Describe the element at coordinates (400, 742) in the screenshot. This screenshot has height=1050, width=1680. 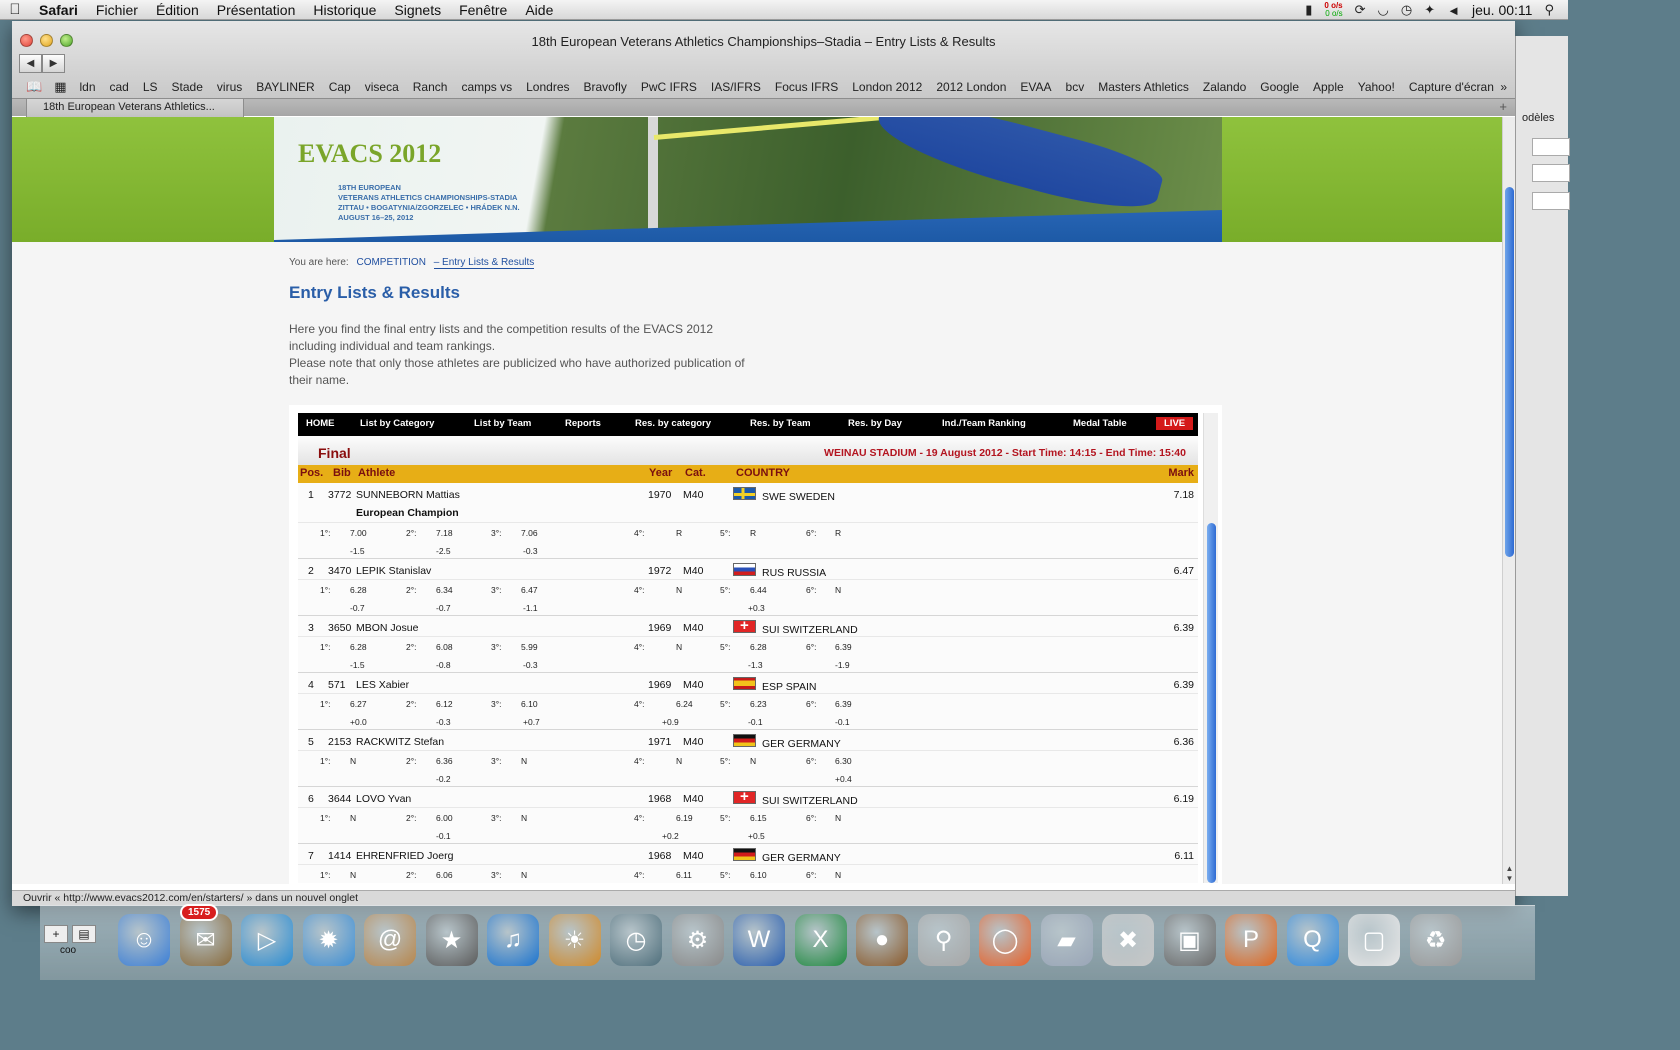
I see `athlete-name: RACKWITZ Stefan` at that location.